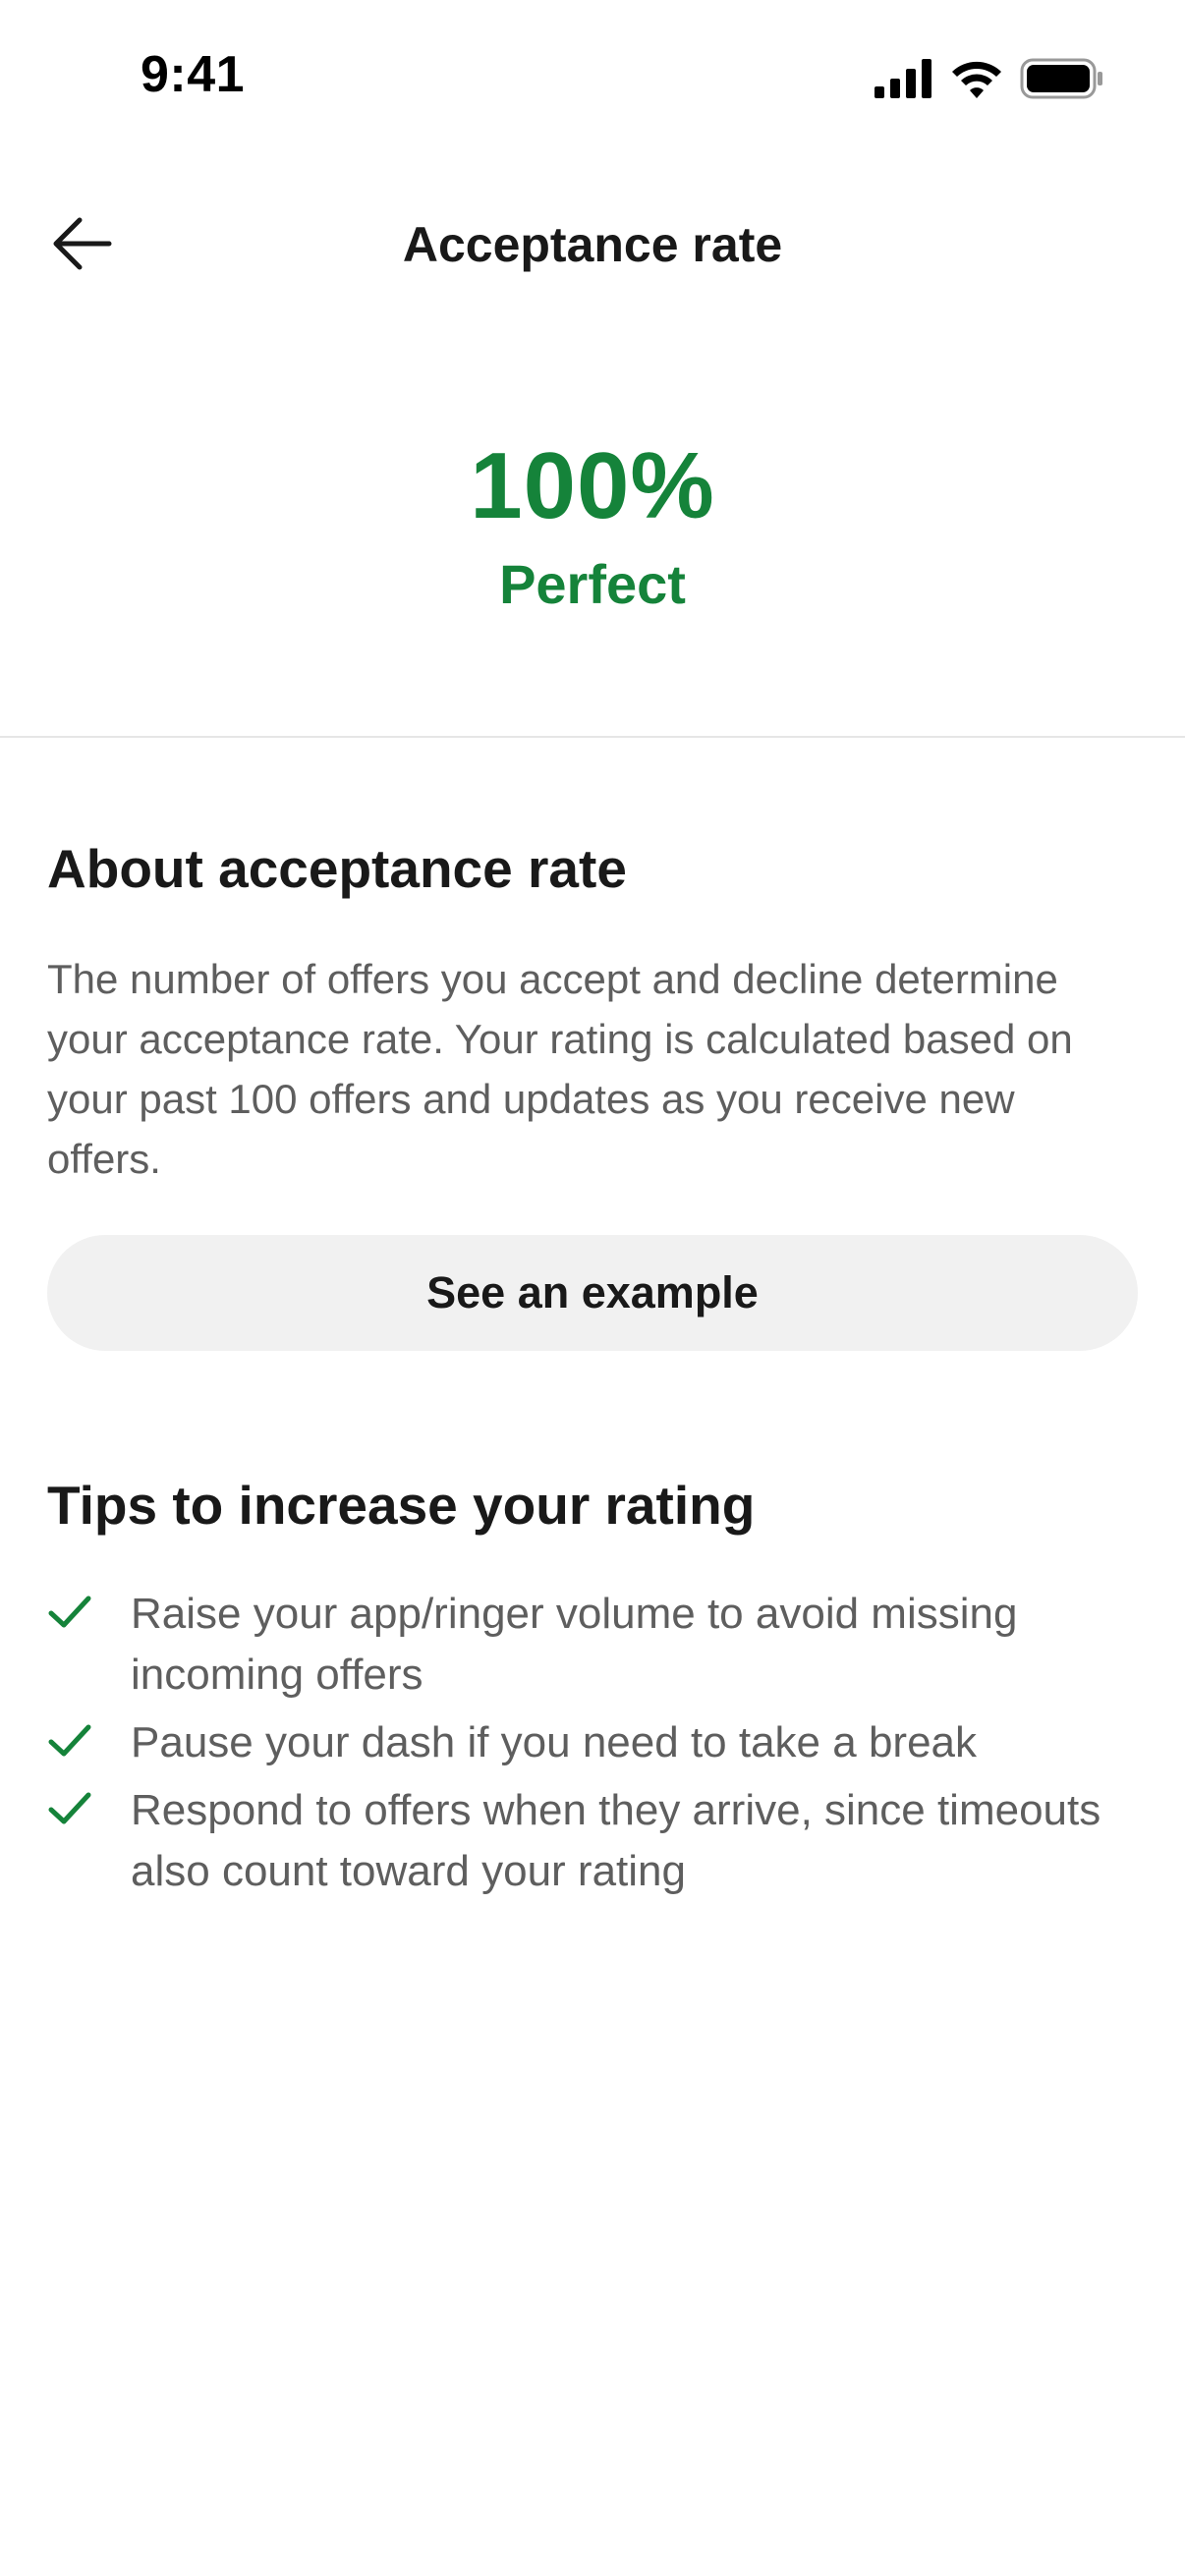 This screenshot has width=1185, height=2576. Describe the element at coordinates (977, 78) in the screenshot. I see `wifi-icon` at that location.